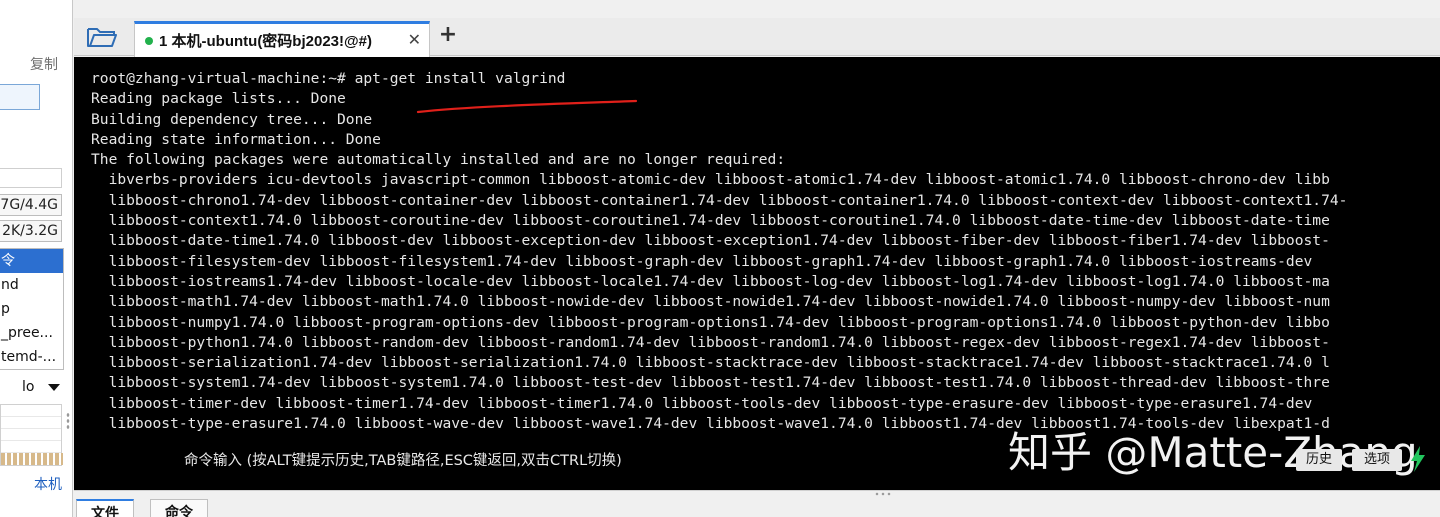  Describe the element at coordinates (31, 205) in the screenshot. I see `memory-stat: 7G/4.4G` at that location.